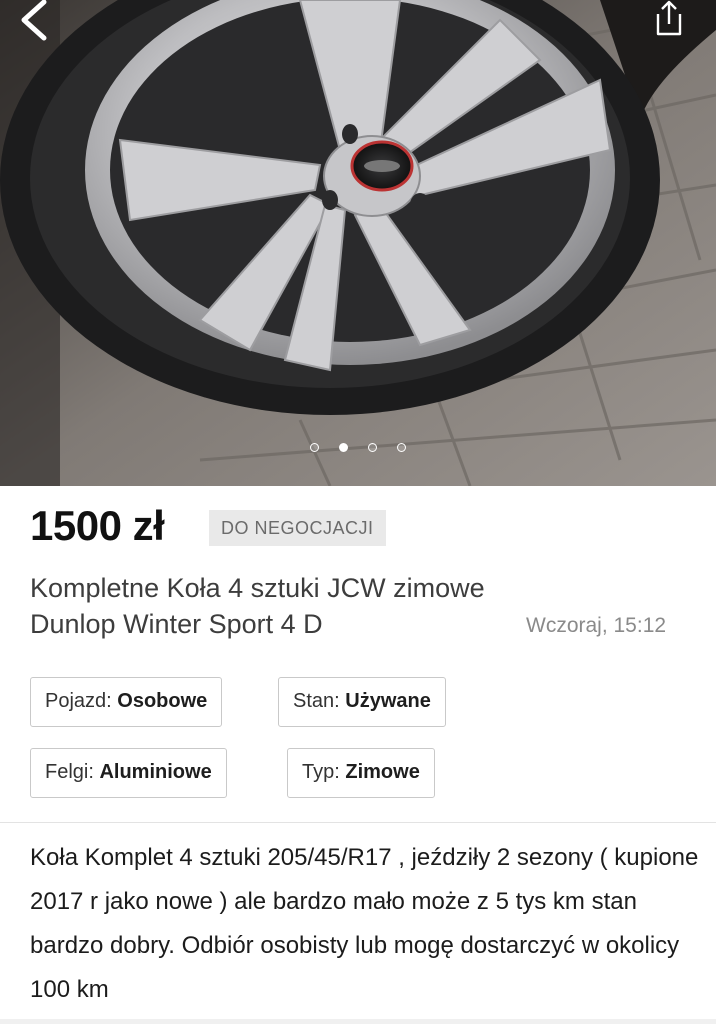 This screenshot has height=1024, width=716. I want to click on gallery-dot-active, so click(343, 447).